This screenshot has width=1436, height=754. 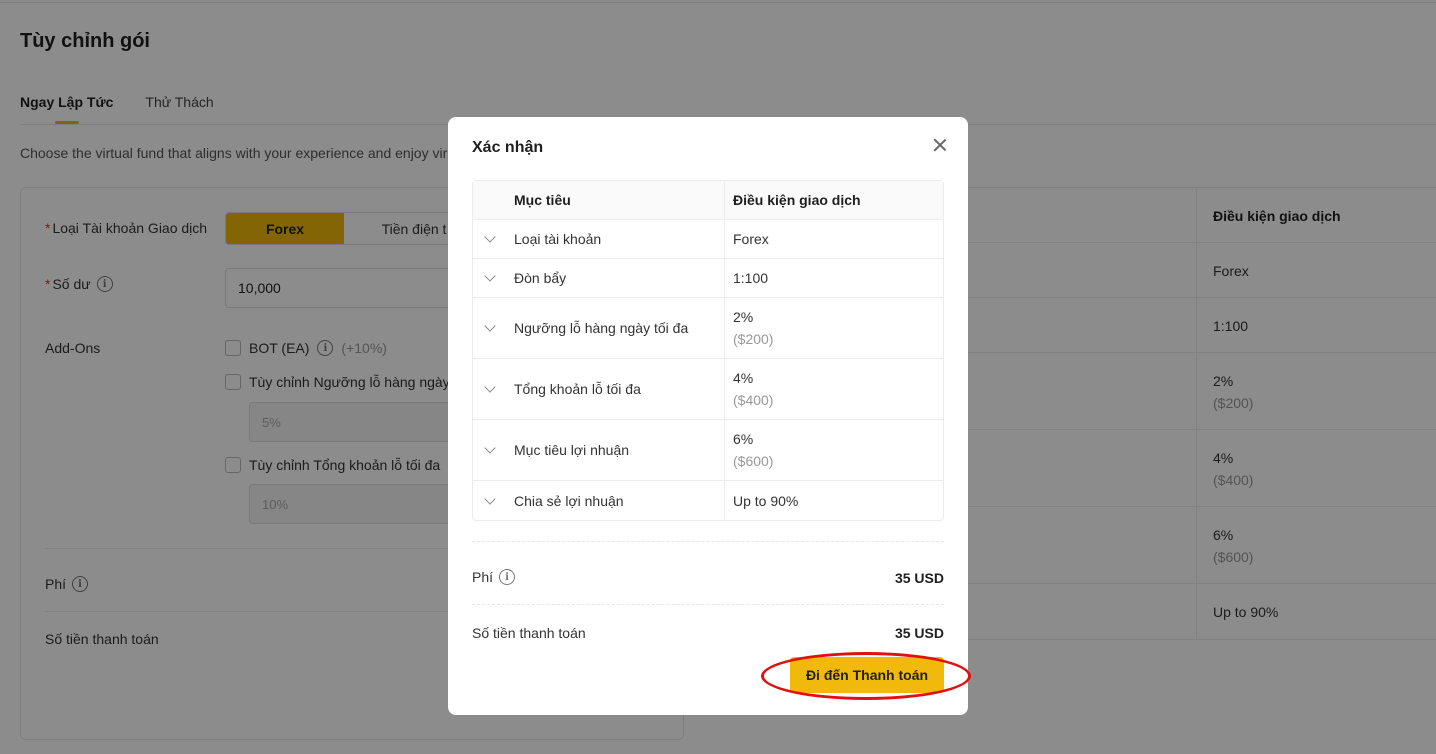 I want to click on row-condition: 1:100, so click(x=834, y=278).